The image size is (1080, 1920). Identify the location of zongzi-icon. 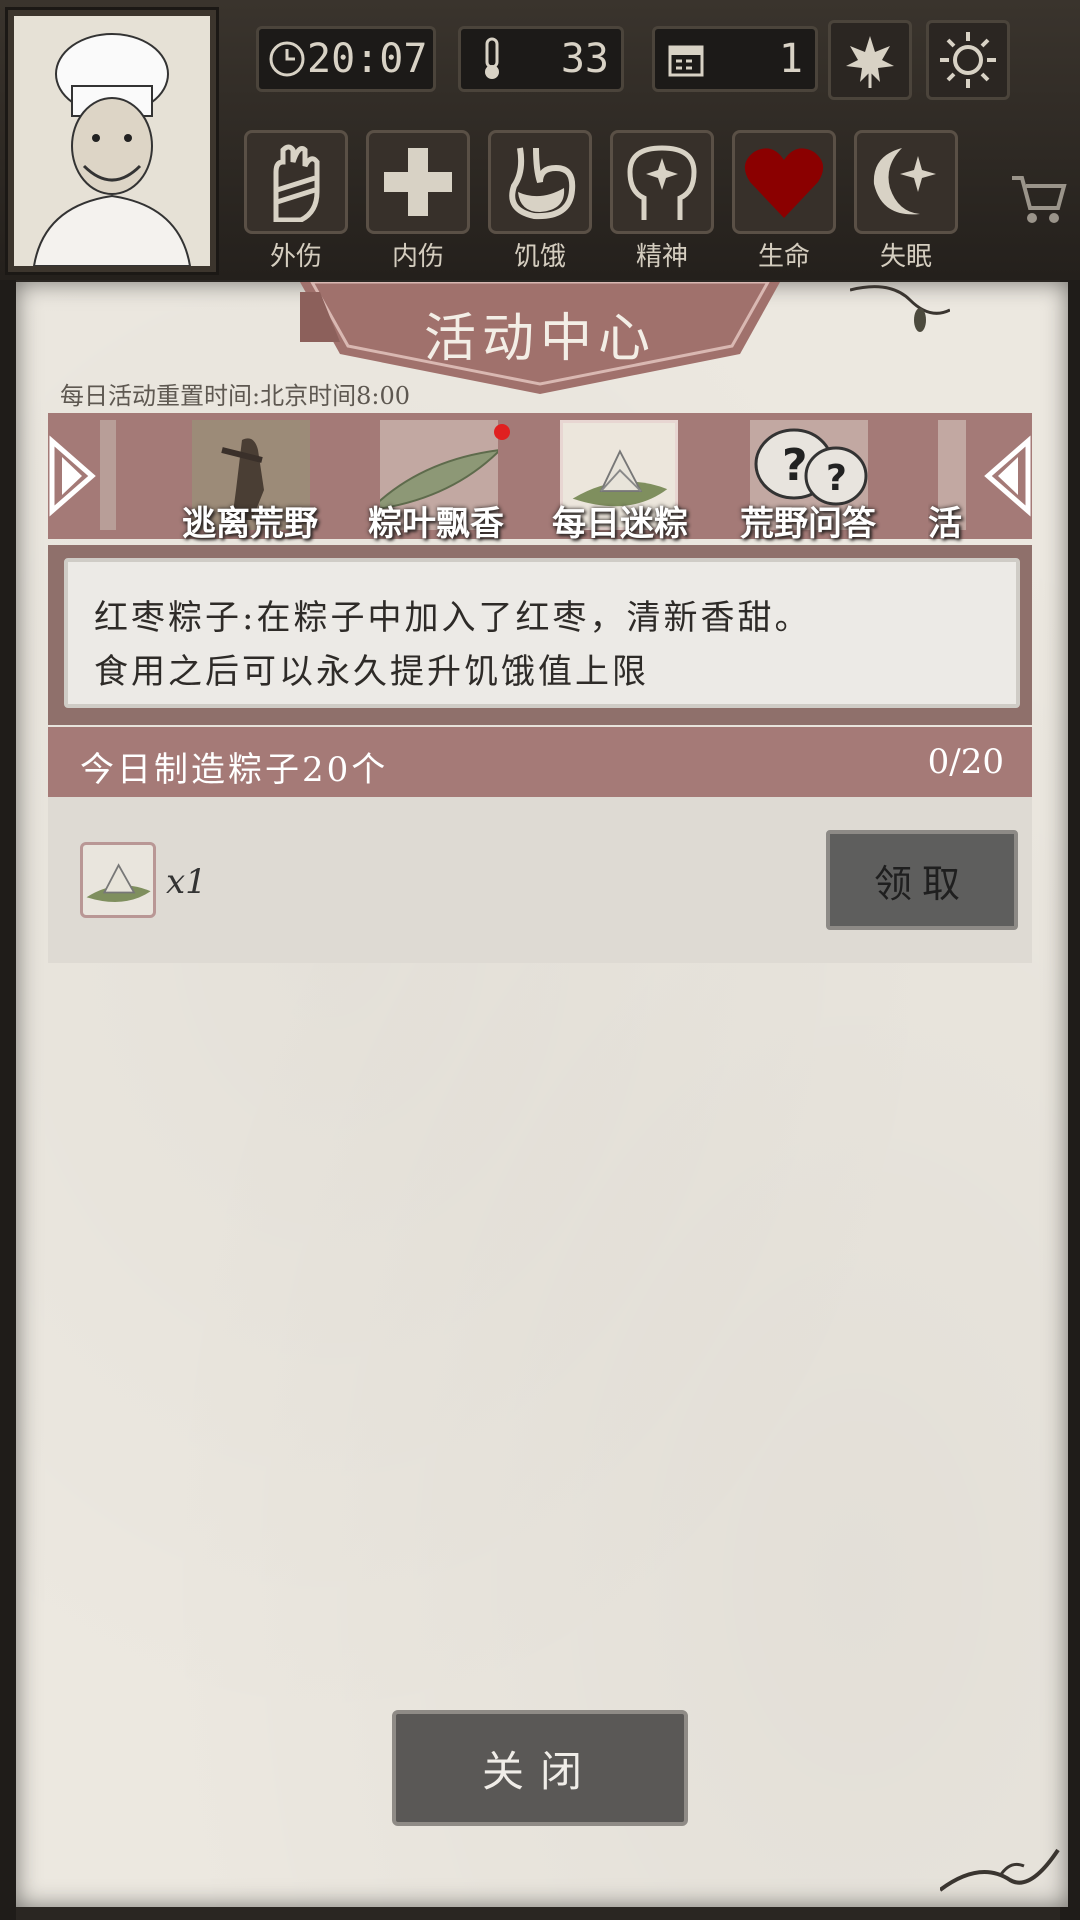
(118, 882).